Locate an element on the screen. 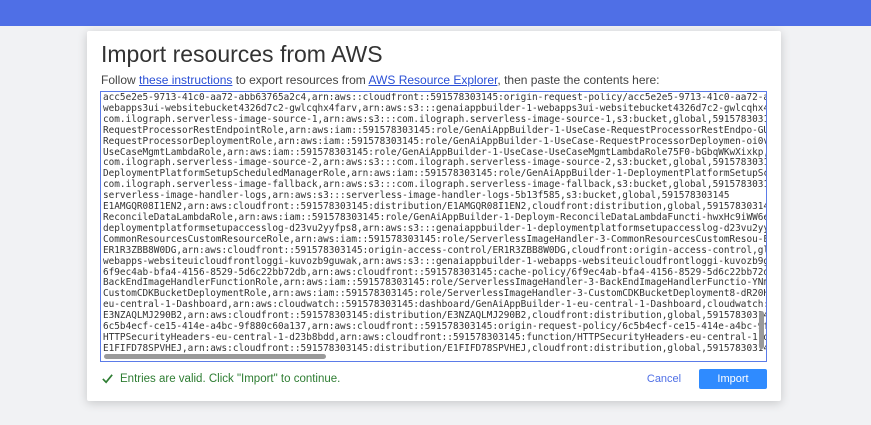 The height and width of the screenshot is (425, 871). import-button: Import is located at coordinates (733, 379).